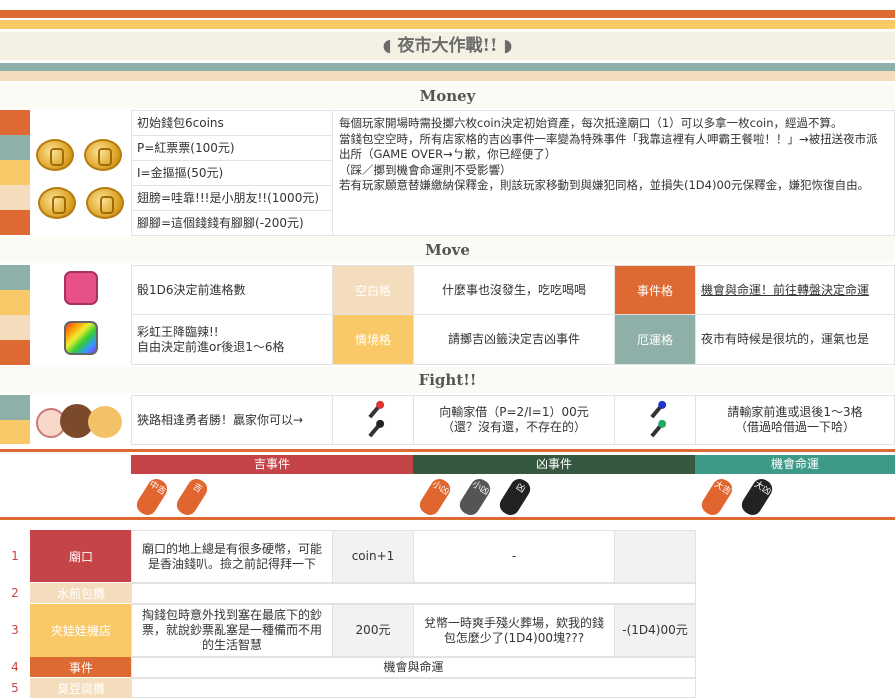 This screenshot has width=895, height=698. What do you see at coordinates (152, 497) in the screenshot?
I see `lot-card: 中吉` at bounding box center [152, 497].